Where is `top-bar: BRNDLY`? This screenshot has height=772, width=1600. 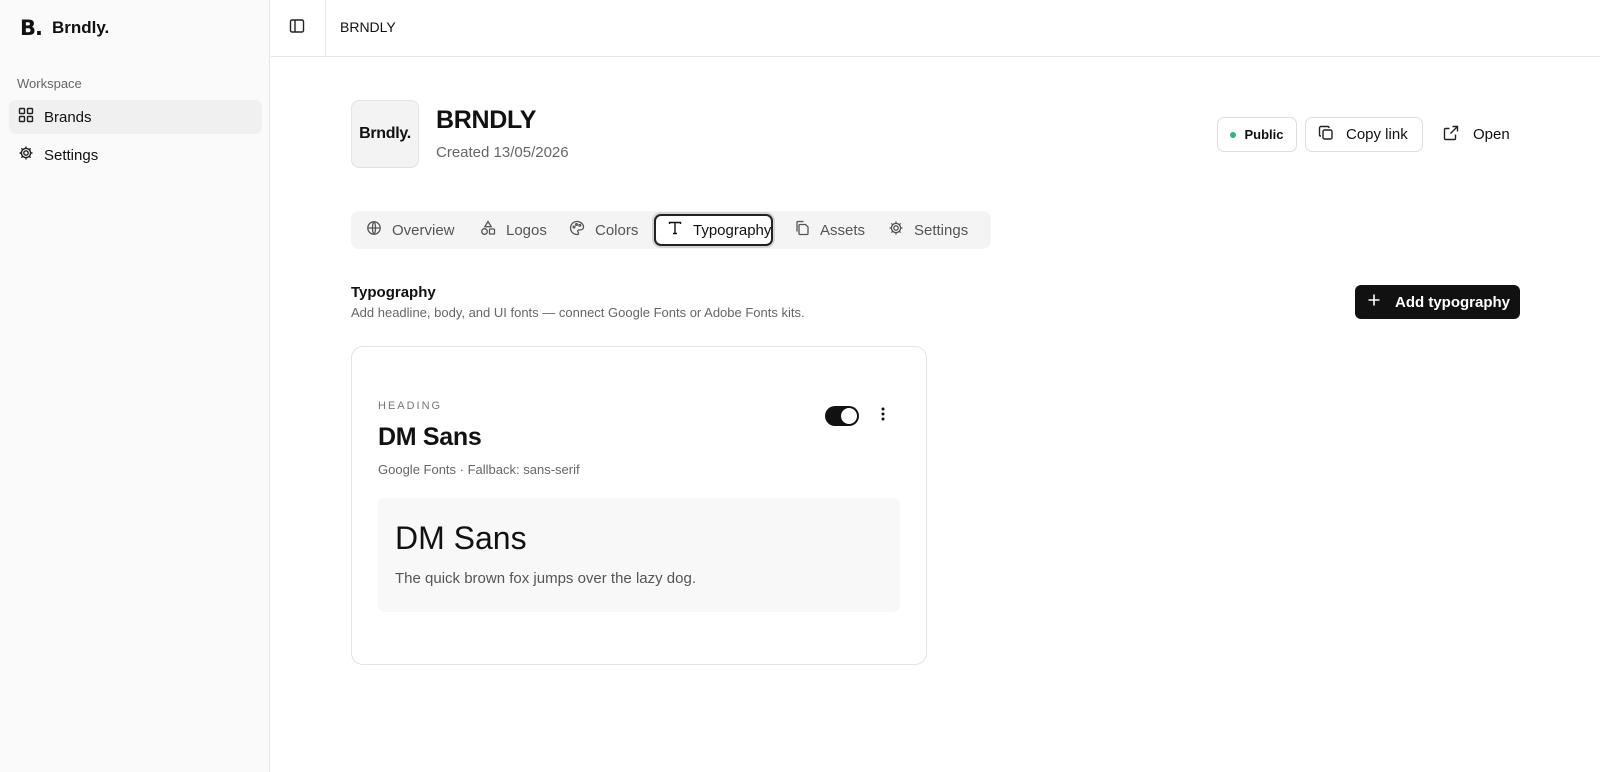
top-bar: BRNDLY is located at coordinates (935, 28).